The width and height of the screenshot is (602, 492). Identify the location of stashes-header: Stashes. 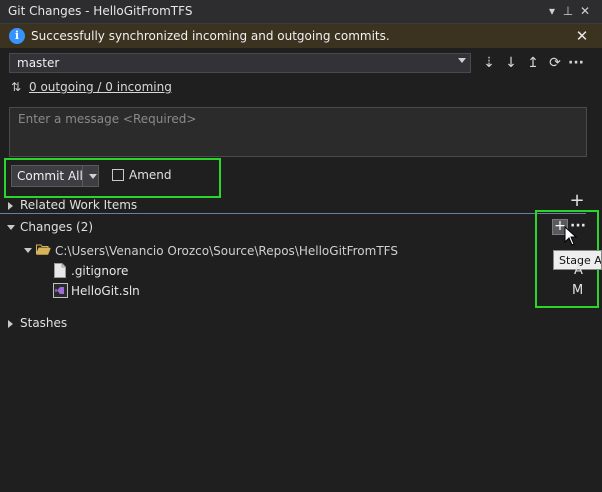
(43, 323).